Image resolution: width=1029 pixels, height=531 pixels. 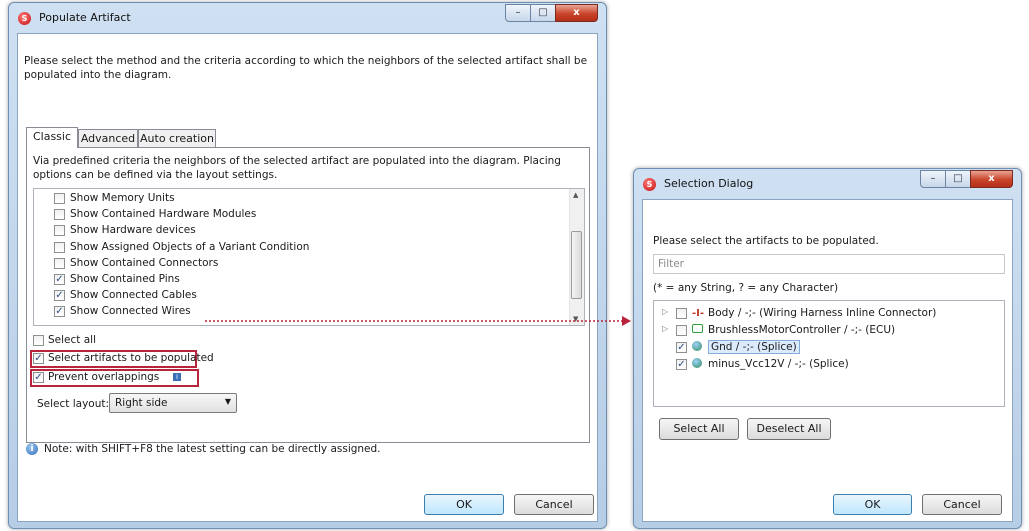 I want to click on prevent-overlap-checkbox: ✓, so click(x=38, y=377).